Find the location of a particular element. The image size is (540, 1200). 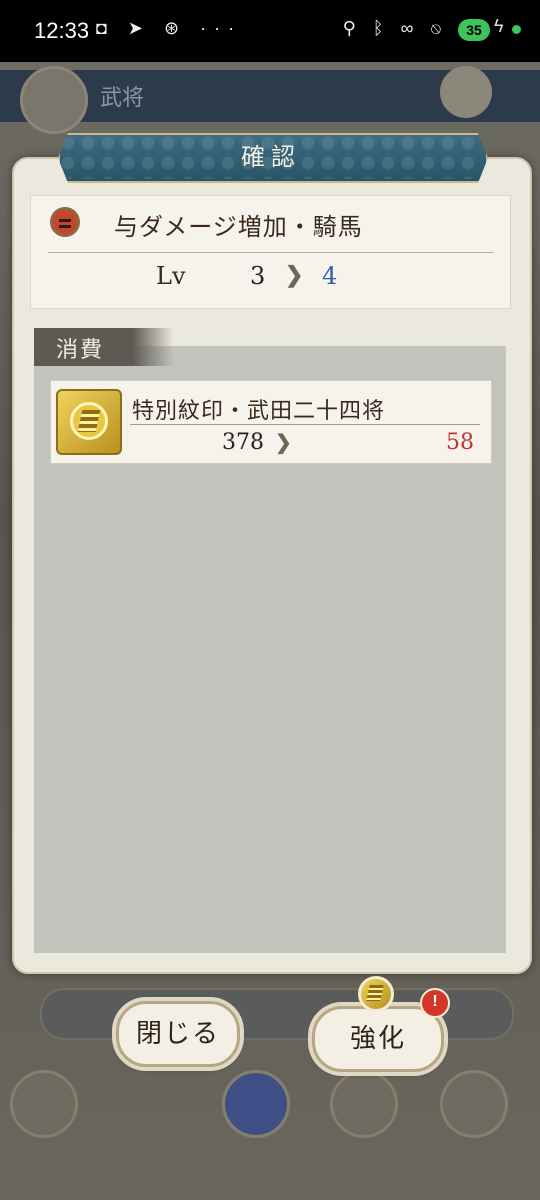

skill-name: 与ダメージ増加・騎馬 is located at coordinates (238, 227).